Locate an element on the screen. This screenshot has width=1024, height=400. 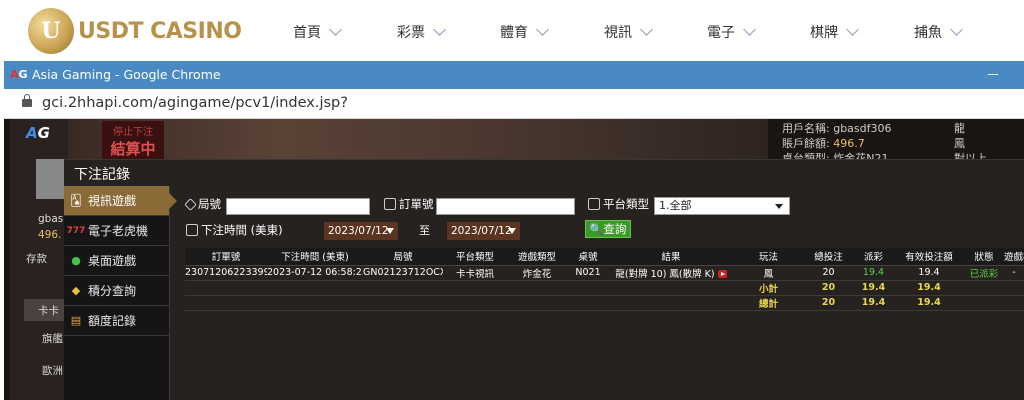
round-input is located at coordinates (298, 206).